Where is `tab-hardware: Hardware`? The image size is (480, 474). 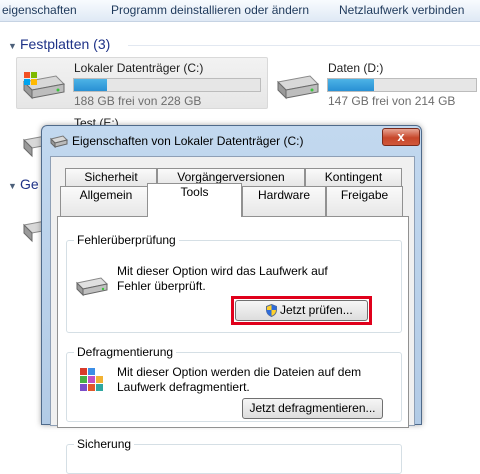
tab-hardware: Hardware is located at coordinates (284, 201).